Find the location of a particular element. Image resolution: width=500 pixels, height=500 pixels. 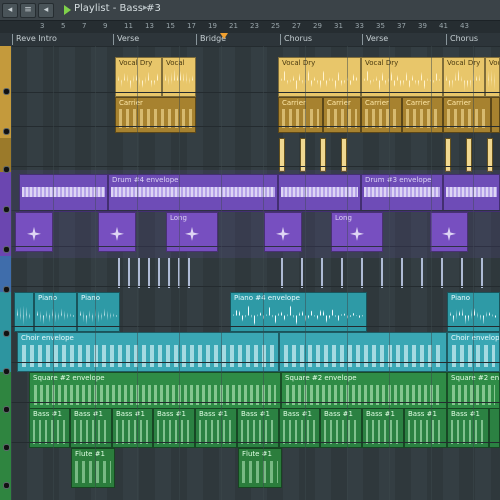

clip-label: Long is located at coordinates (343, 218).